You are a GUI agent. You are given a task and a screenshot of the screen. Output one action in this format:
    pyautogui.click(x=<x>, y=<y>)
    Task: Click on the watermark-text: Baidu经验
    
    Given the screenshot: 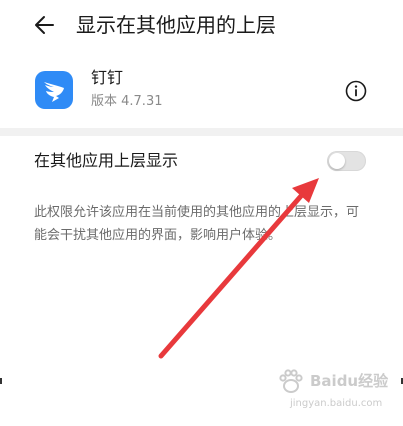 What is the action you would take?
    pyautogui.click(x=349, y=381)
    